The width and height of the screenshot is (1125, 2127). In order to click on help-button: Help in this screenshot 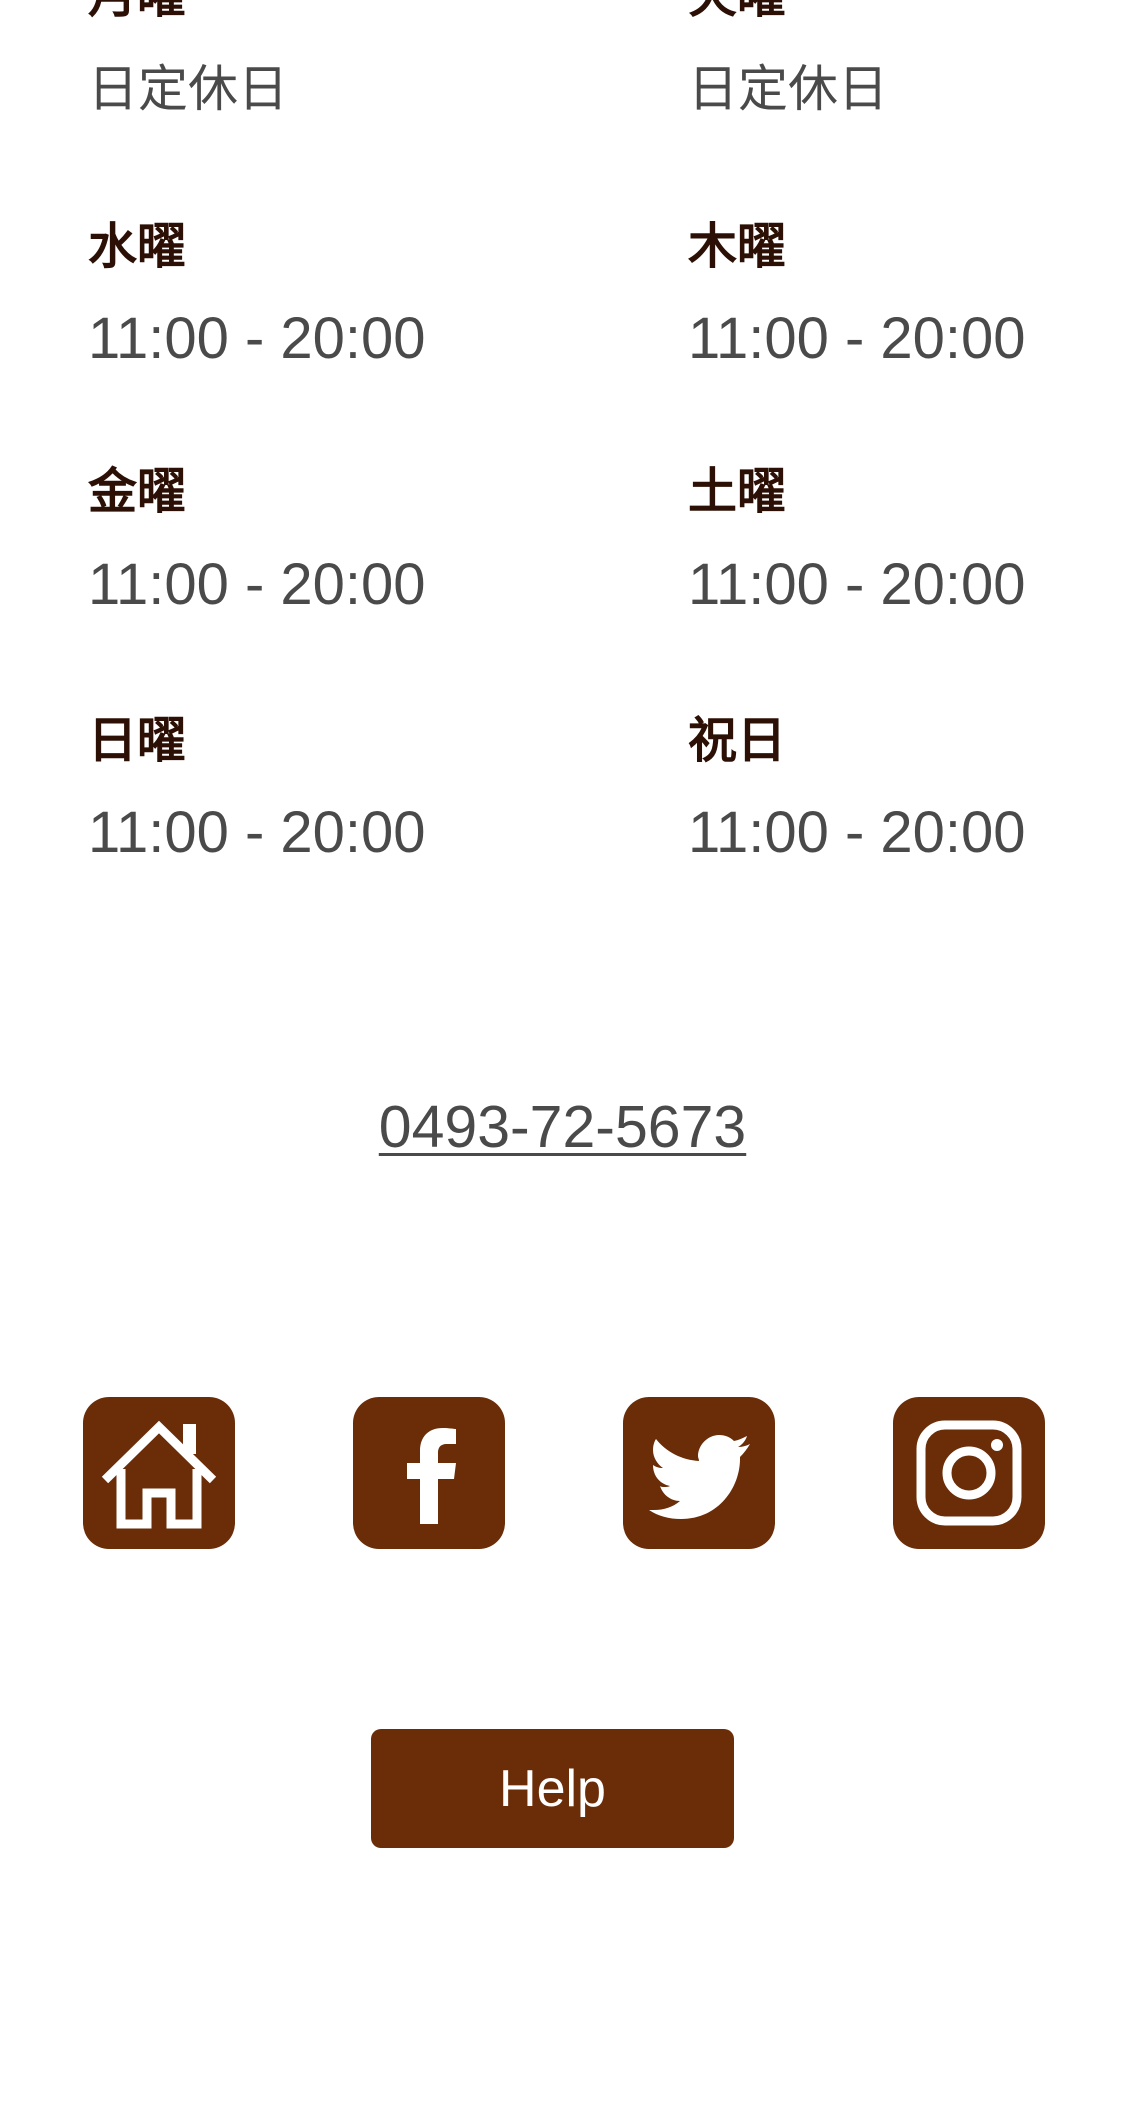, I will do `click(552, 1788)`.